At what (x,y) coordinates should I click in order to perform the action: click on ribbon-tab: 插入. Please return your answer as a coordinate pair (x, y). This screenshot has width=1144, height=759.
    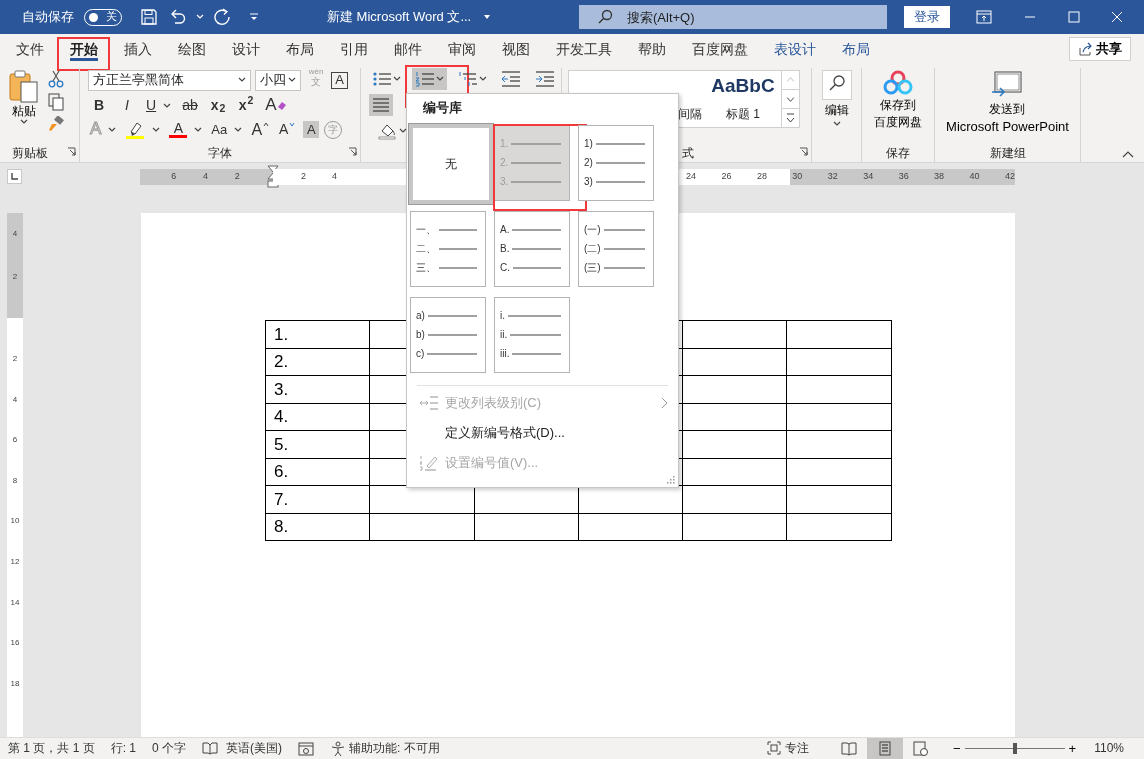
    Looking at the image, I should click on (138, 49).